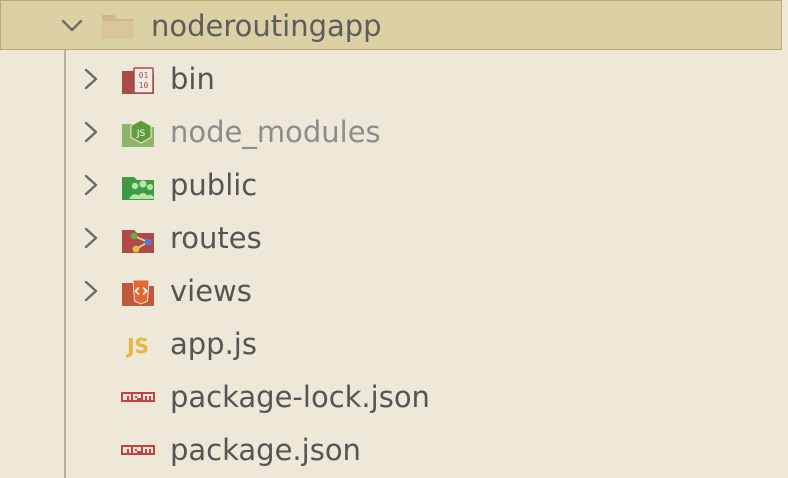  Describe the element at coordinates (216, 238) in the screenshot. I see `tree-item-label: routes` at that location.